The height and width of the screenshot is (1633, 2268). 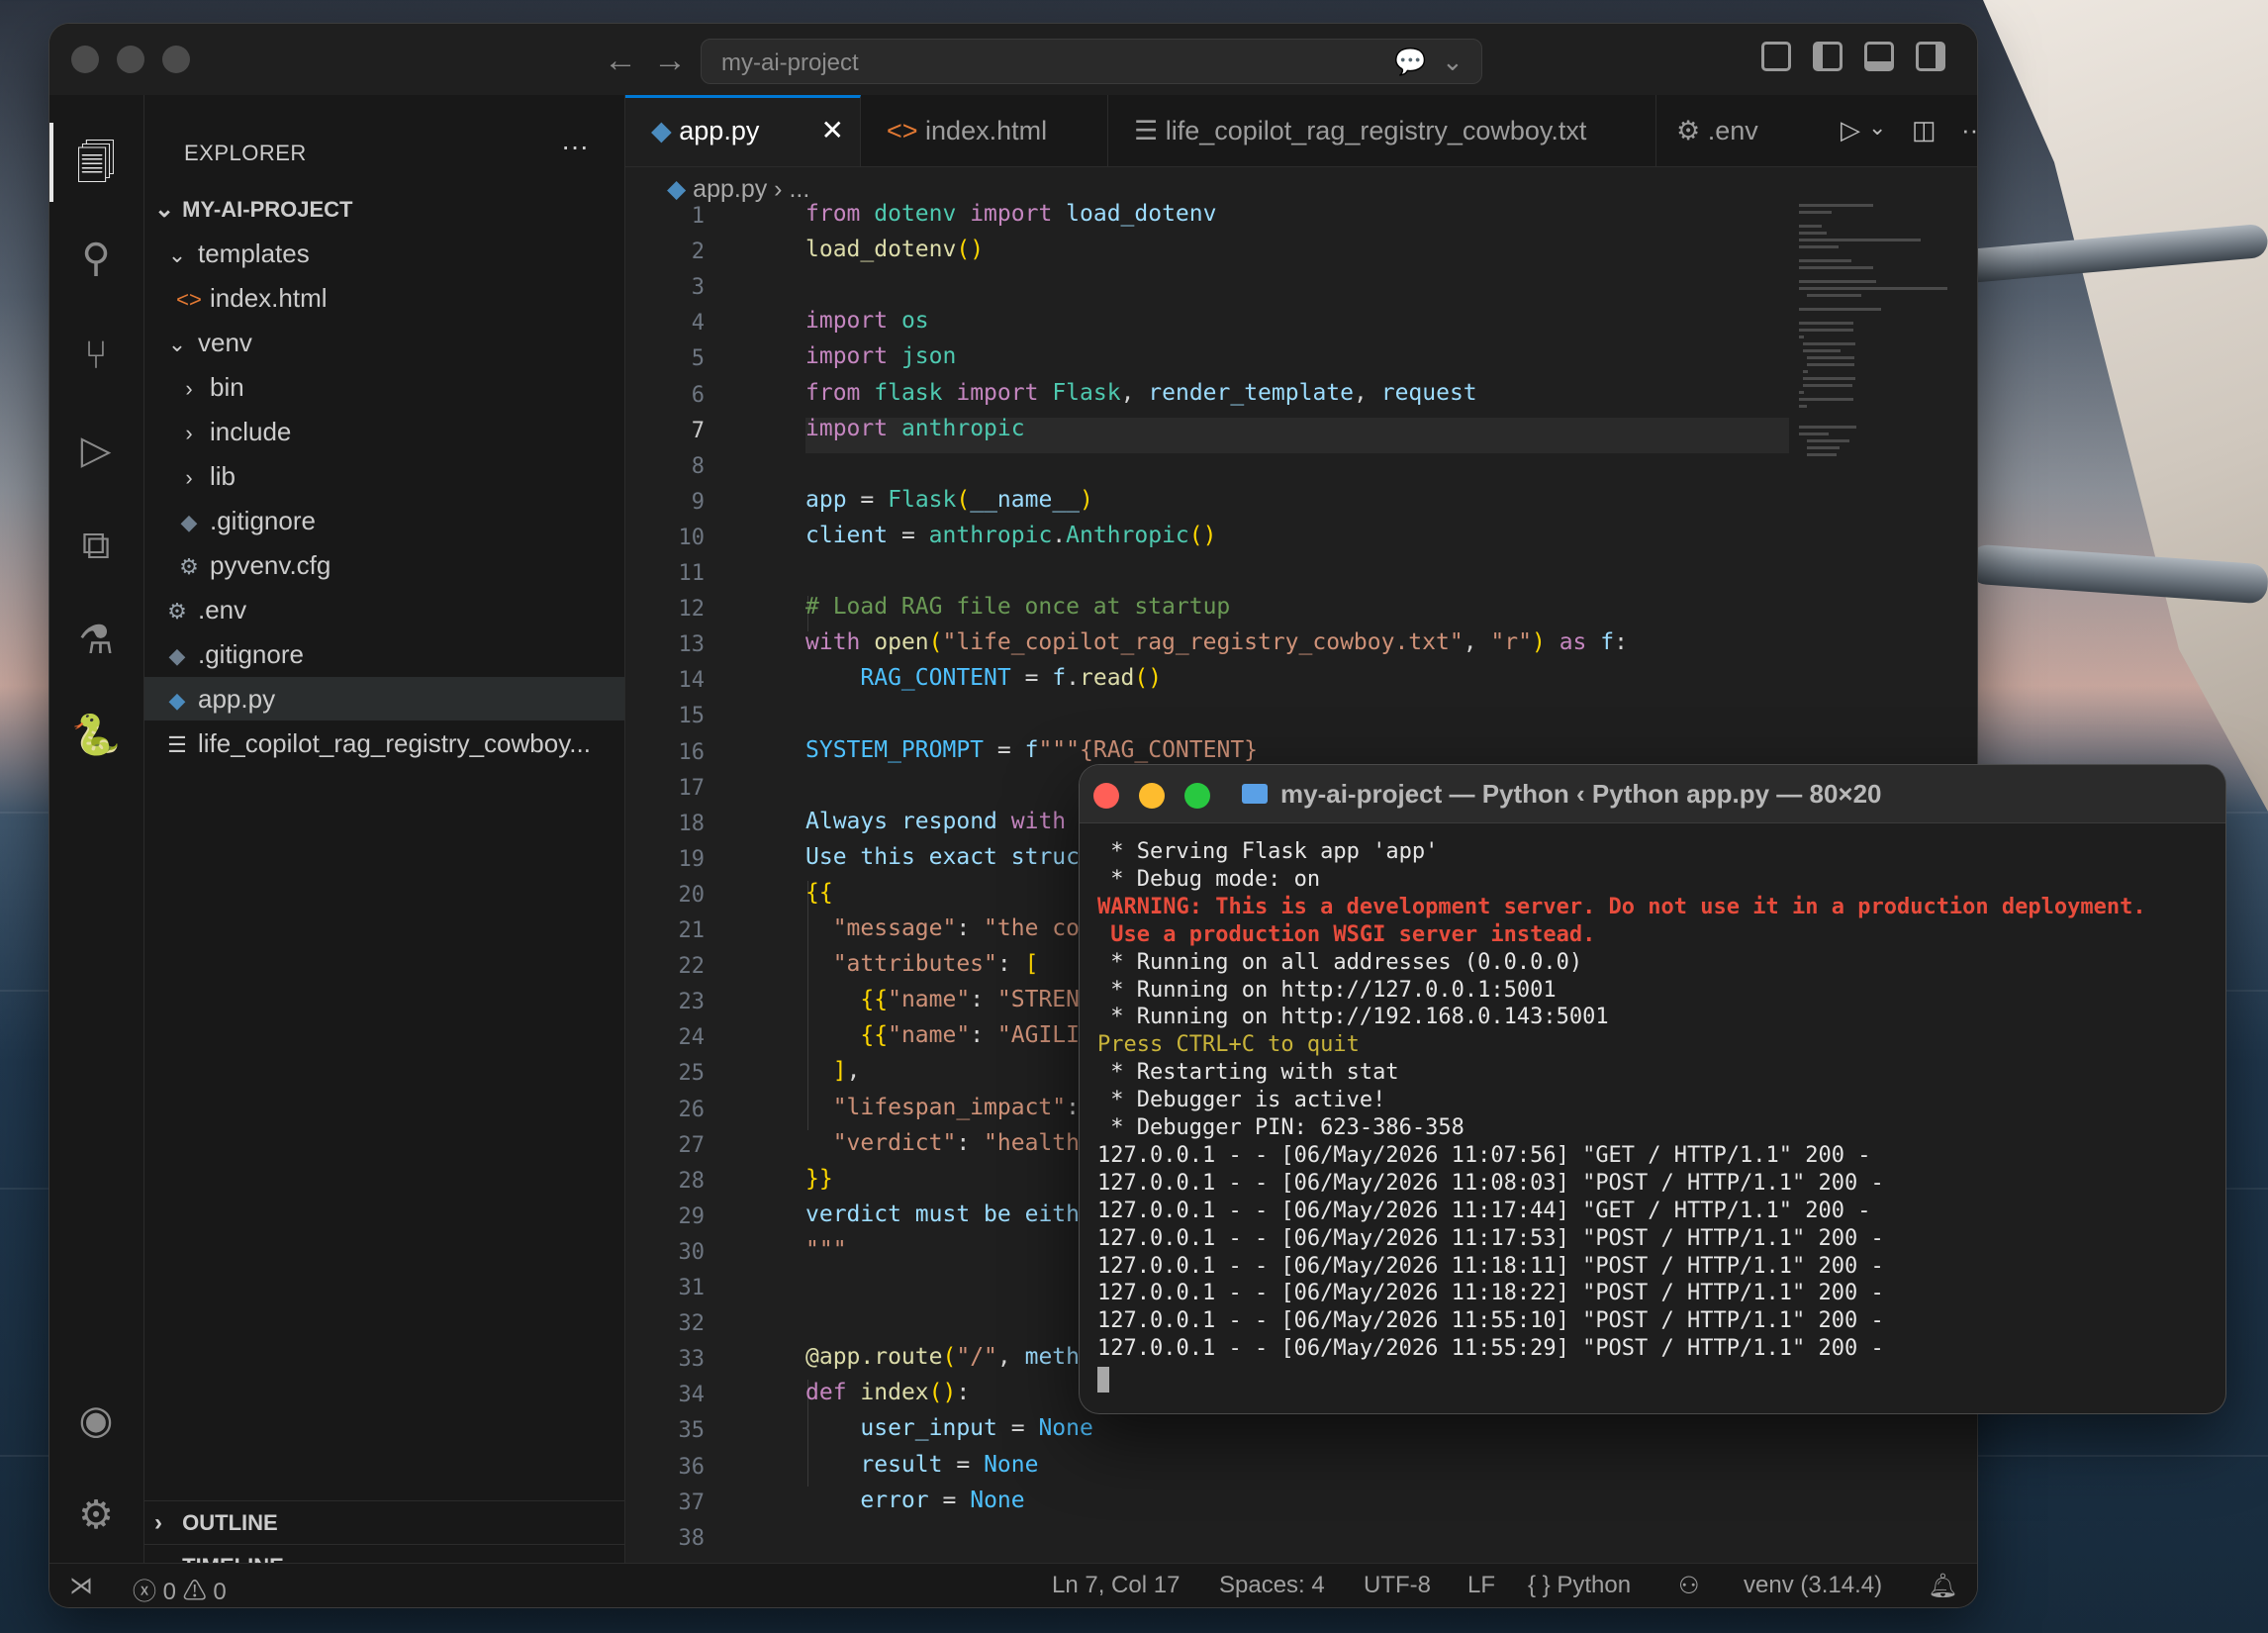 What do you see at coordinates (131, 59) in the screenshot?
I see `minimize-window-button` at bounding box center [131, 59].